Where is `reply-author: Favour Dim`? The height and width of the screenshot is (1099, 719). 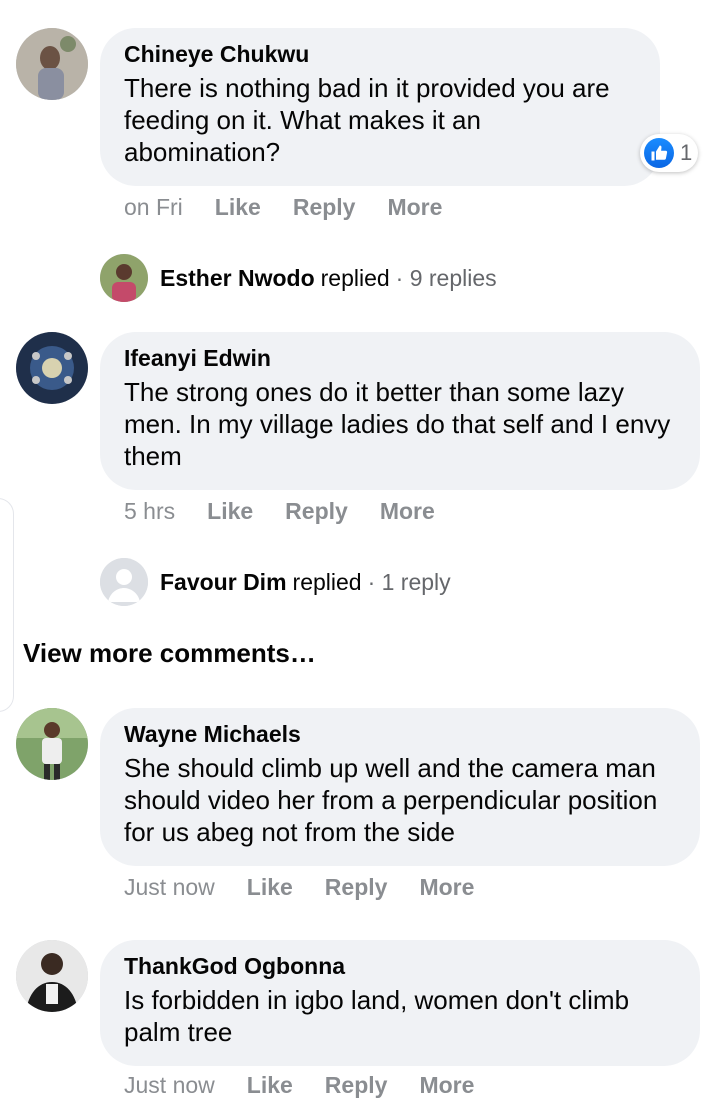
reply-author: Favour Dim is located at coordinates (223, 581).